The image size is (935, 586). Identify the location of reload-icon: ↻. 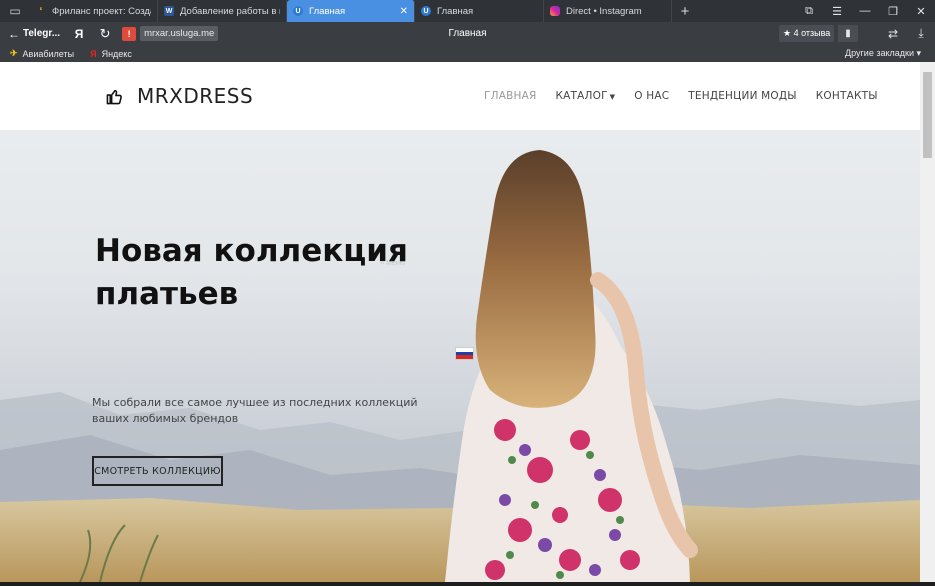
(105, 33).